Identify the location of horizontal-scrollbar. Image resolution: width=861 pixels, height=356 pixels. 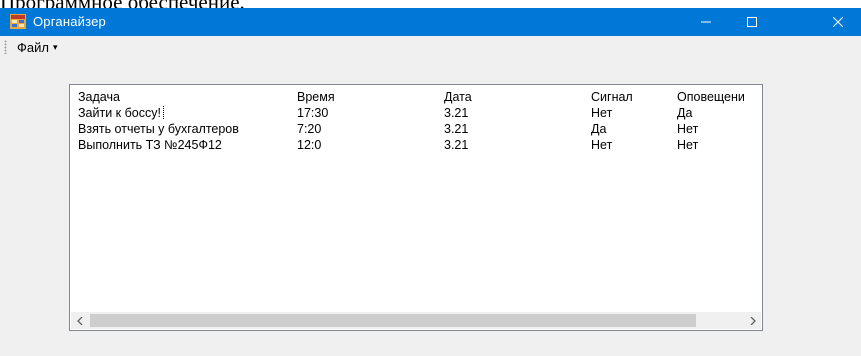
(416, 320).